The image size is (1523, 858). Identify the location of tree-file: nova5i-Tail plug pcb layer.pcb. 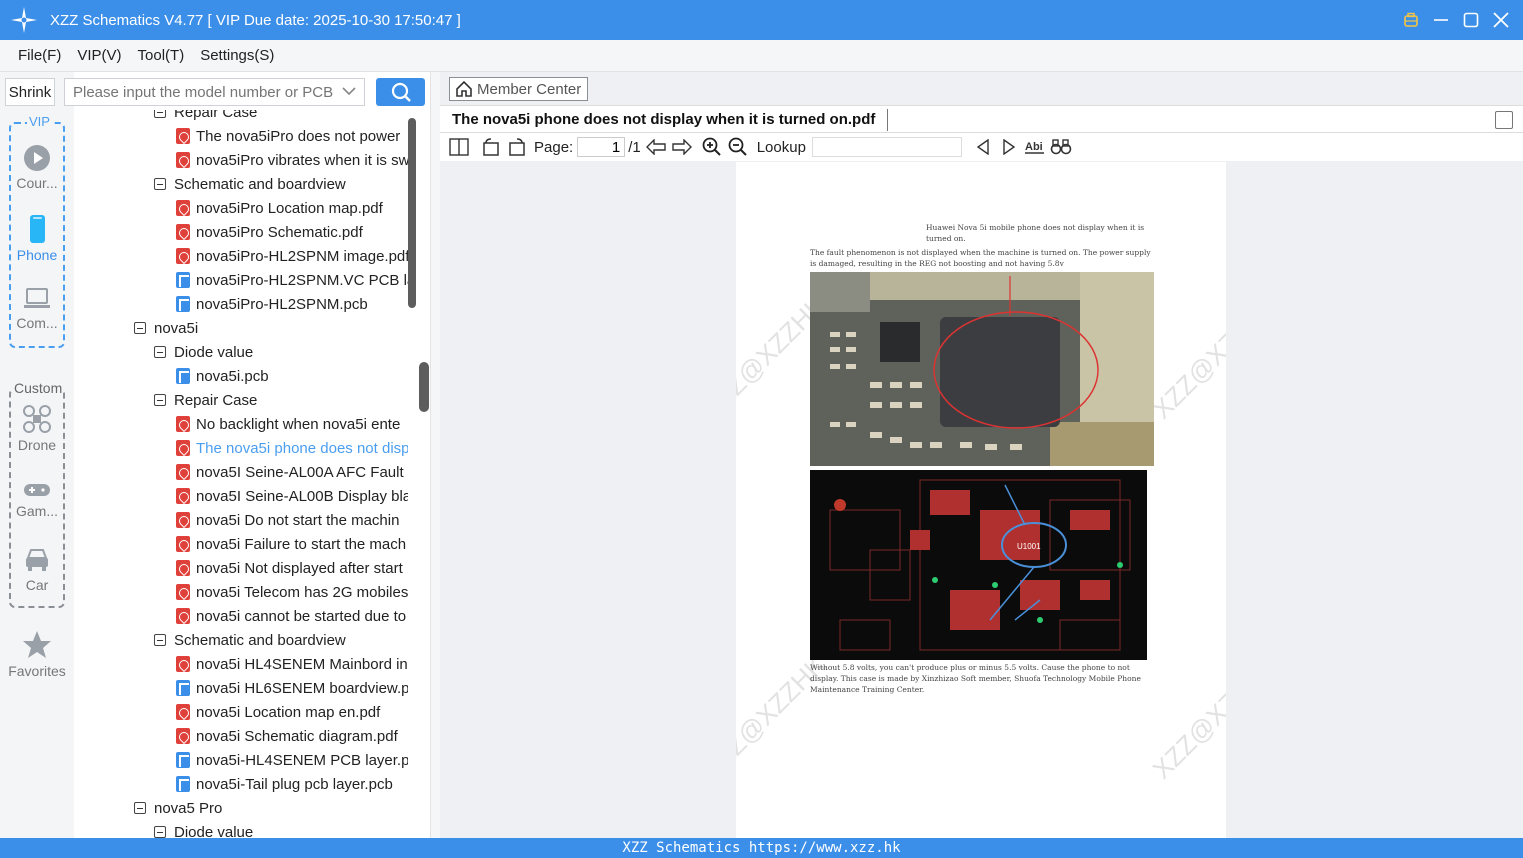
(241, 784).